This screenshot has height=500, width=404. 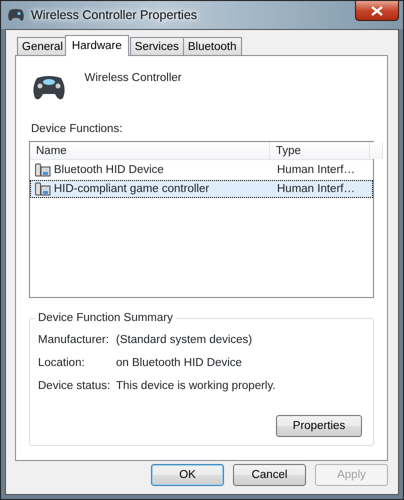 I want to click on dialog-button: Cancel, so click(x=269, y=475).